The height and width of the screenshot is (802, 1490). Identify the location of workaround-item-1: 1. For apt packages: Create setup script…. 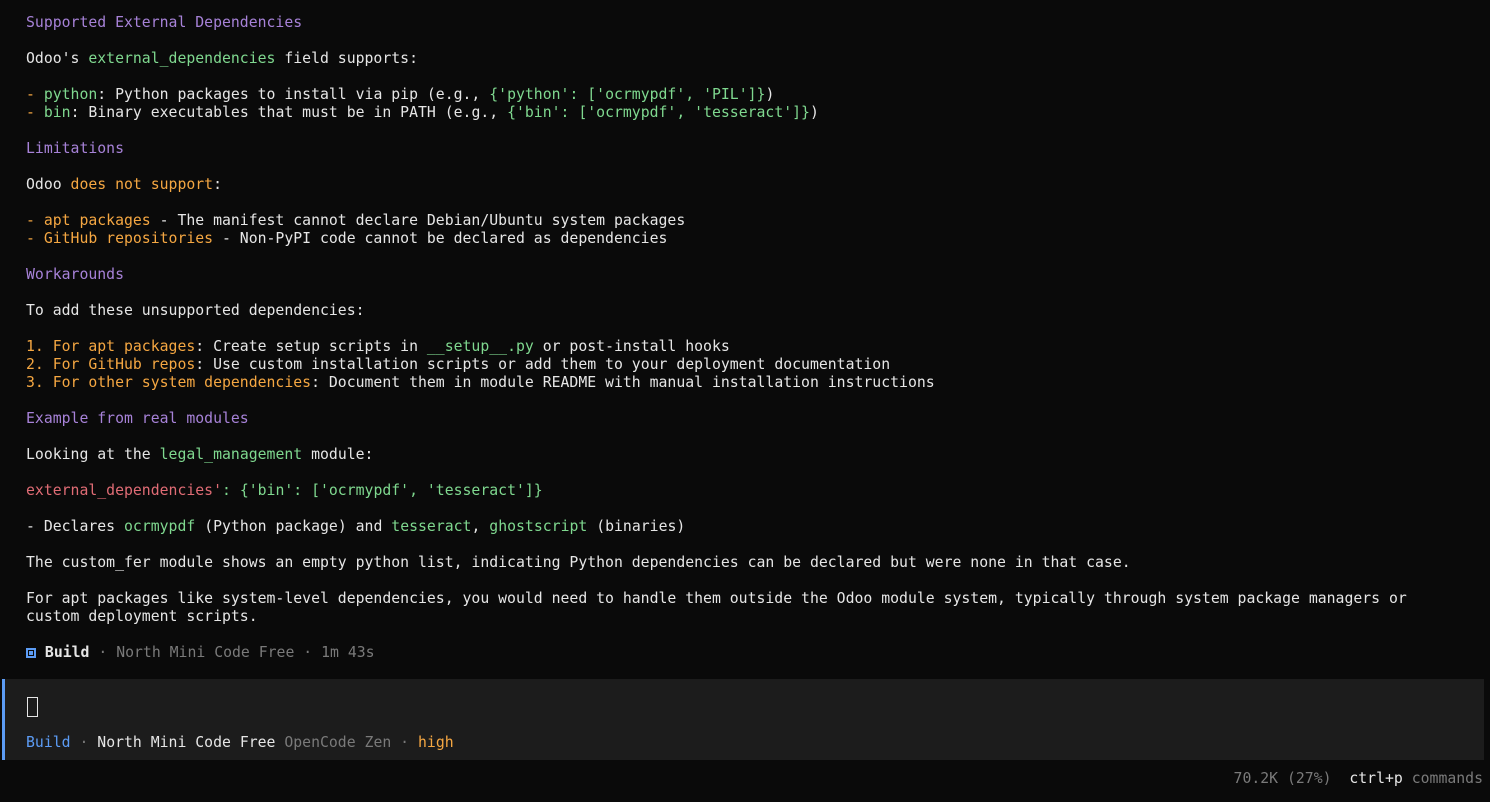
(378, 346).